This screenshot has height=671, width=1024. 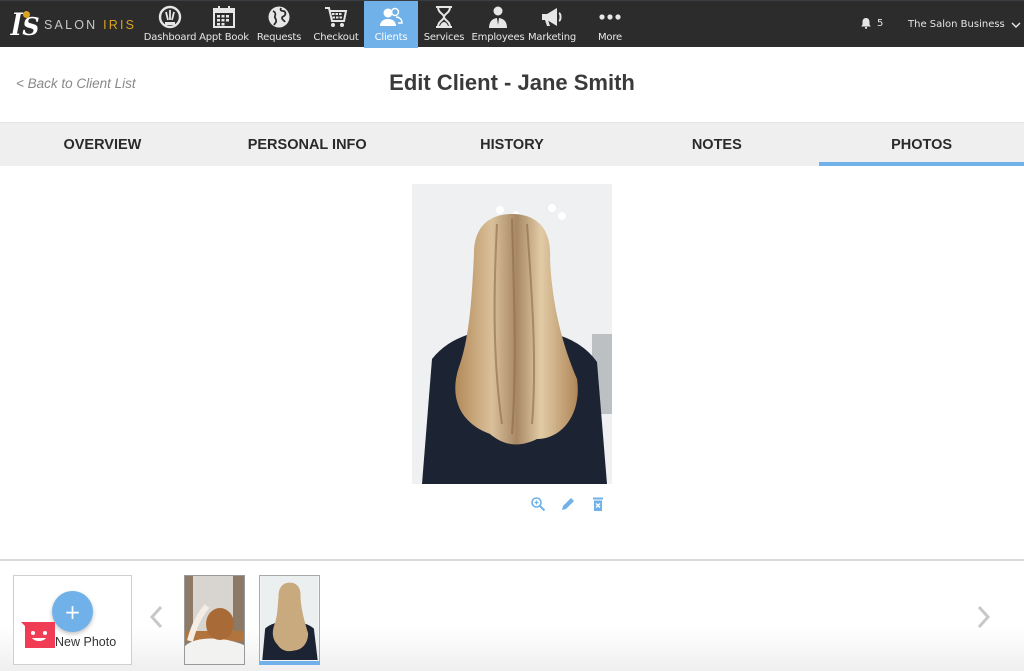 What do you see at coordinates (25, 26) in the screenshot?
I see `logo-mark-icon: ꟾS` at bounding box center [25, 26].